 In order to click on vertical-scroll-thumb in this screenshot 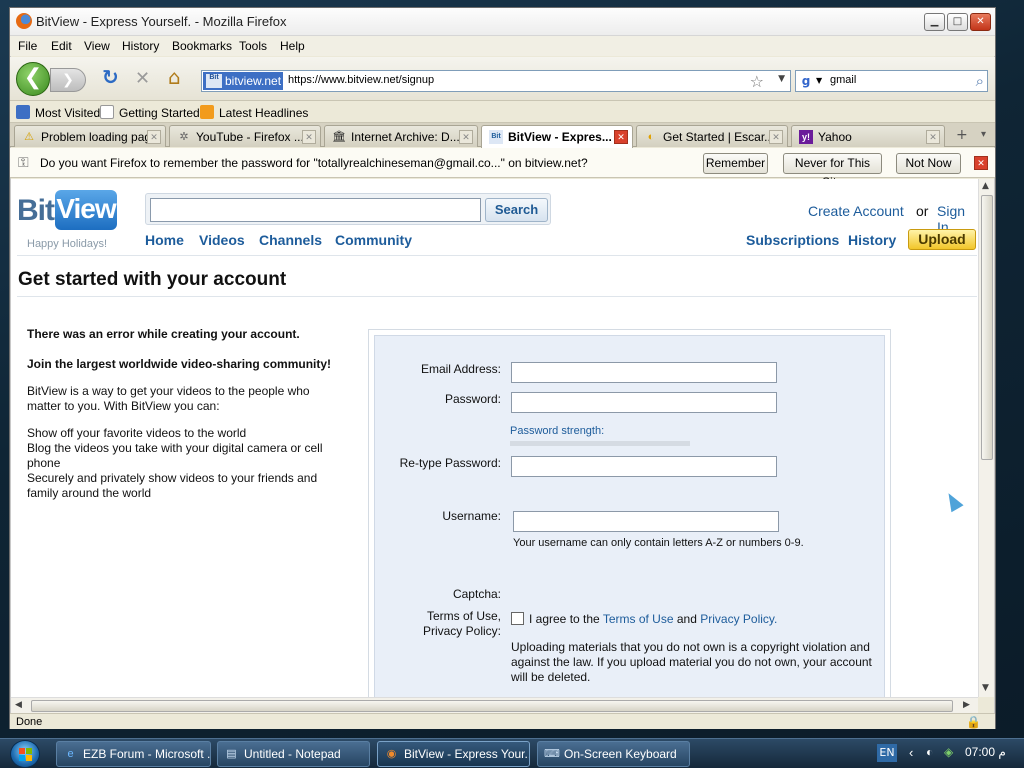, I will do `click(987, 327)`.